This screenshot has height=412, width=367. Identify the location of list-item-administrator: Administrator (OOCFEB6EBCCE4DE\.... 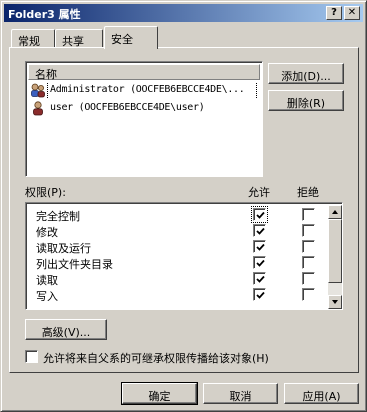
(145, 90).